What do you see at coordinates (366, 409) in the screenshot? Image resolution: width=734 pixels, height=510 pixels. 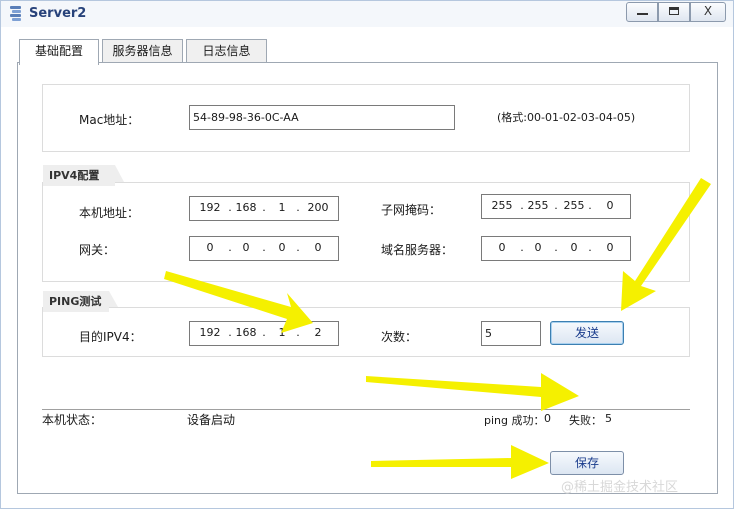 I see `status-divider` at bounding box center [366, 409].